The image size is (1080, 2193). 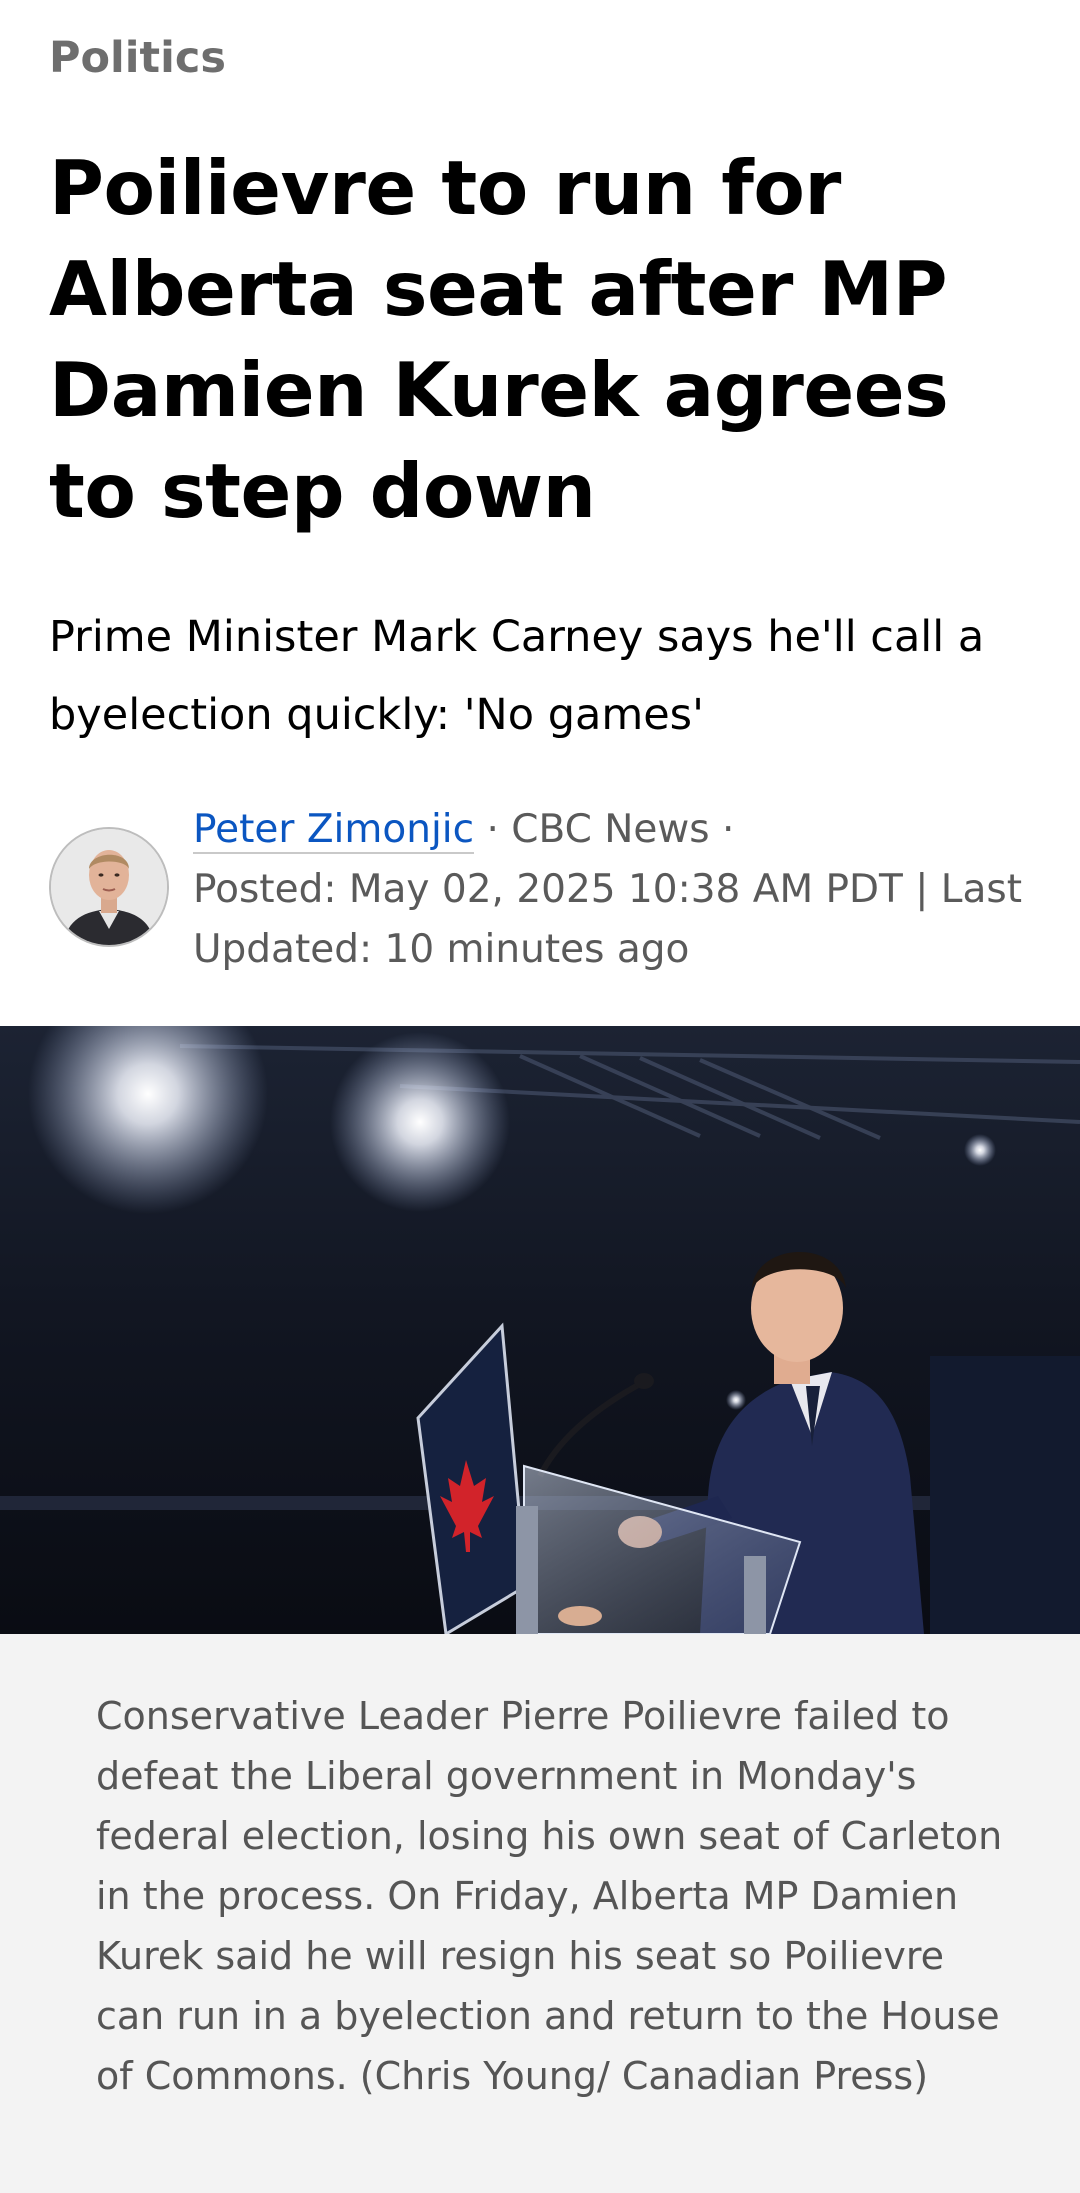 I want to click on outlet-name: CBC News, so click(x=610, y=829).